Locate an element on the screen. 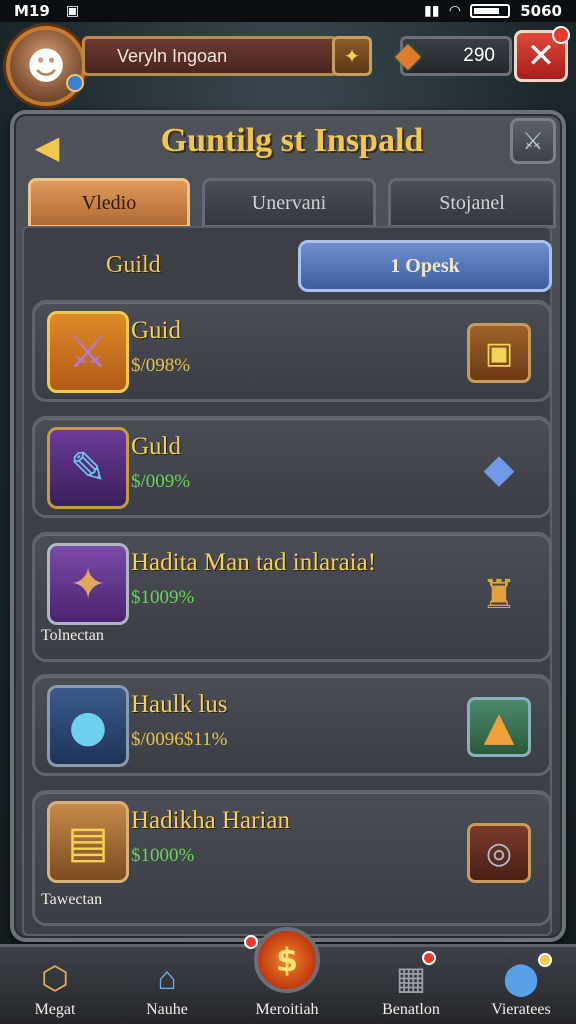  guild-item-card: ▤ Hadikha Harian $1000% Tawectan ◎ is located at coordinates (292, 858).